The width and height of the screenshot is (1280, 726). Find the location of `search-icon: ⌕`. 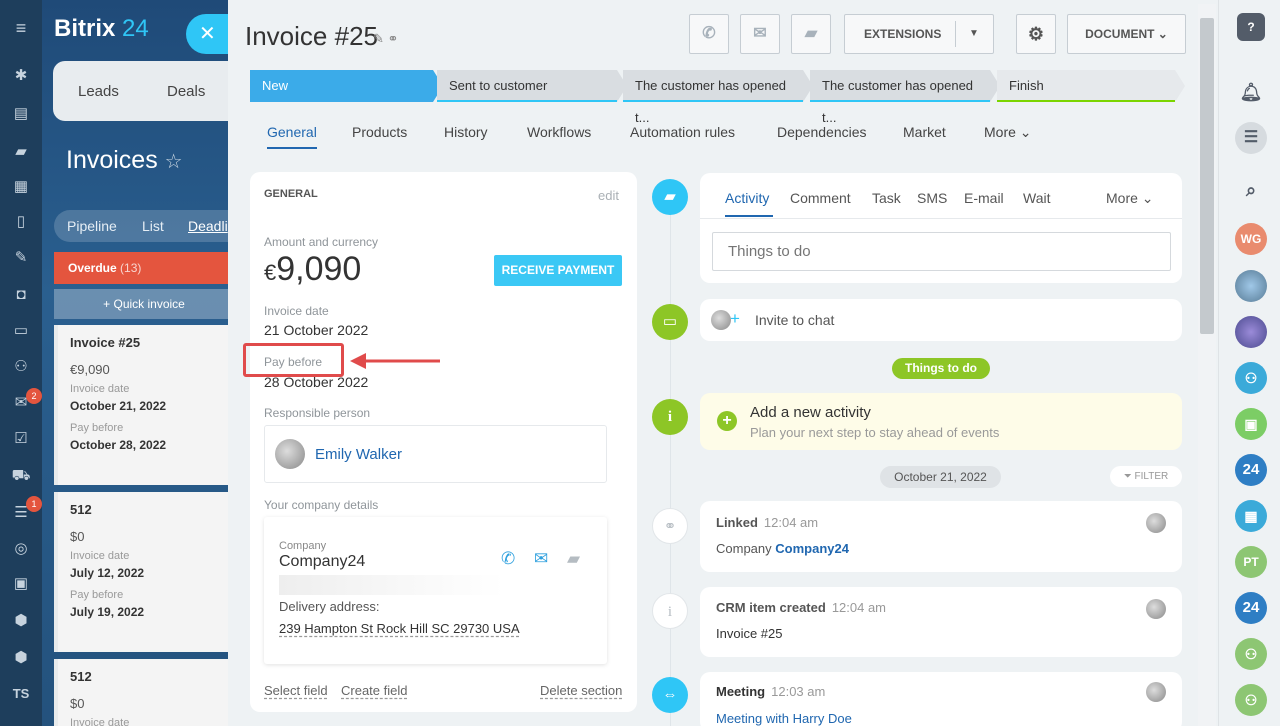

search-icon: ⌕ is located at coordinates (1251, 190).